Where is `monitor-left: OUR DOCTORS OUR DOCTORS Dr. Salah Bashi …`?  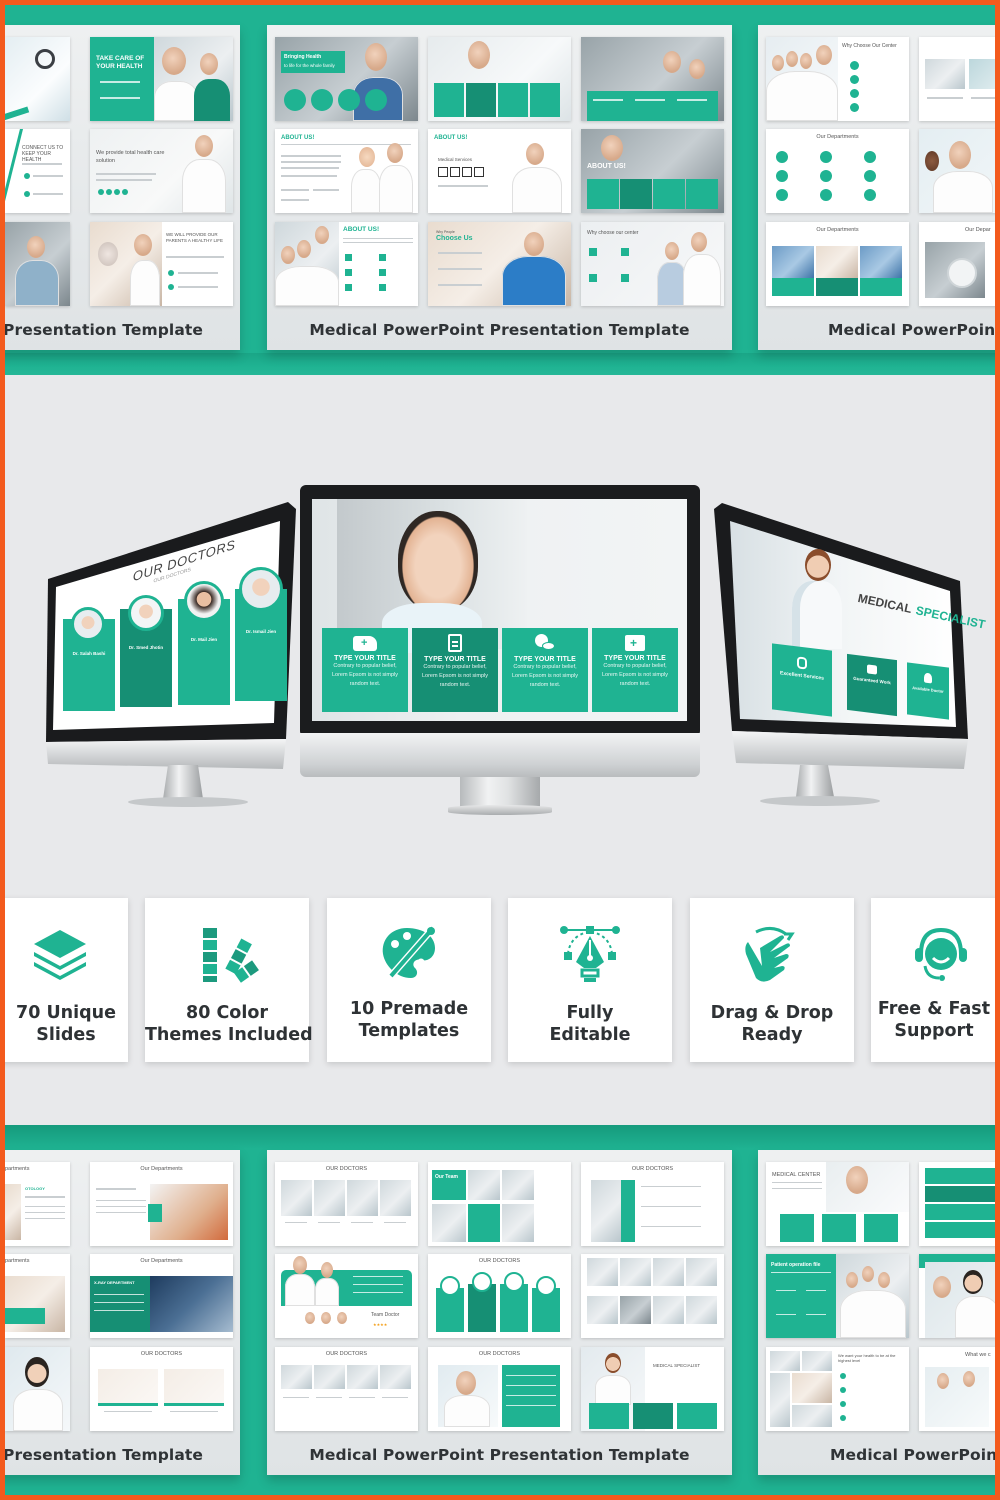 monitor-left: OUR DOCTORS OUR DOCTORS Dr. Salah Bashi … is located at coordinates (169, 654).